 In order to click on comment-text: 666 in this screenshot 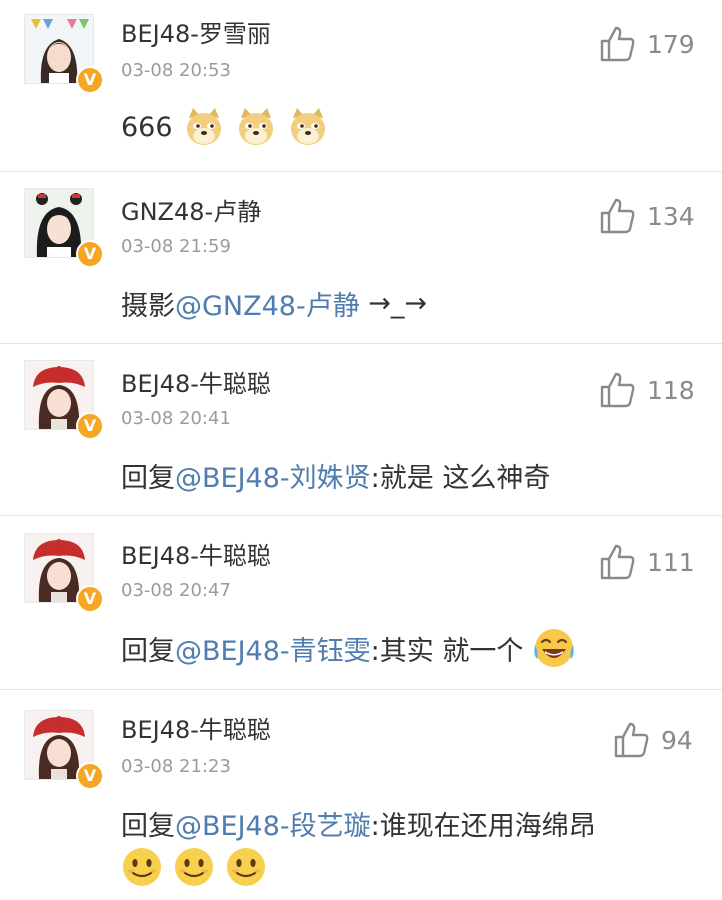, I will do `click(225, 127)`.